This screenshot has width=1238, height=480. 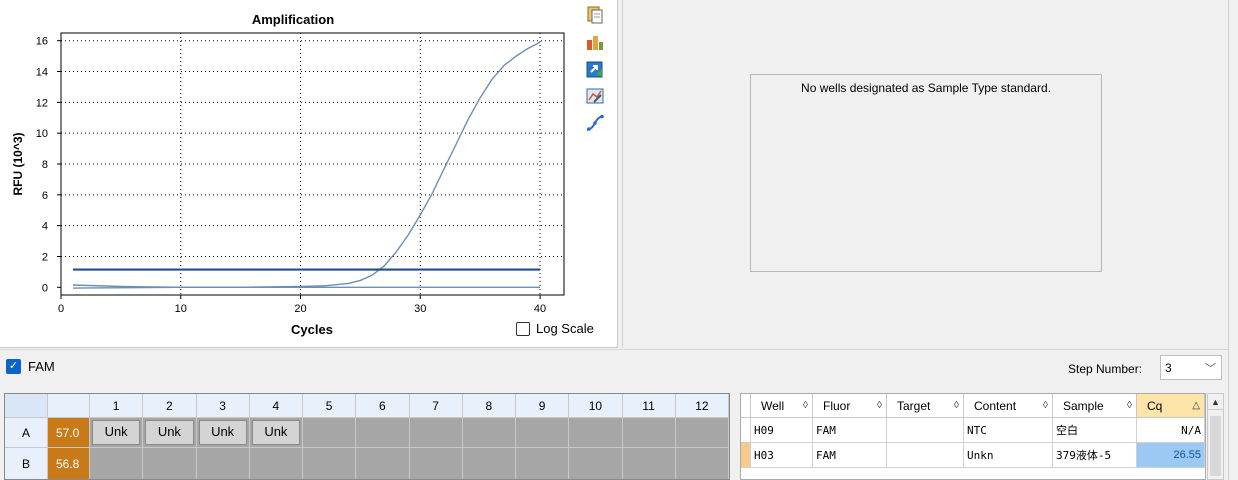 What do you see at coordinates (1171, 455) in the screenshot?
I see `cell-cq: 26.55` at bounding box center [1171, 455].